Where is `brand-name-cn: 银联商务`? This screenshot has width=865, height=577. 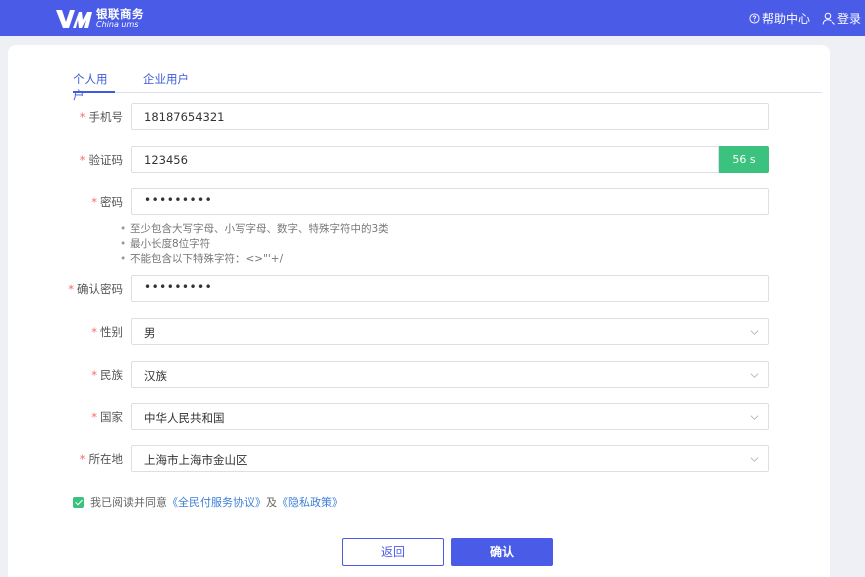
brand-name-cn: 银联商务 is located at coordinates (120, 13).